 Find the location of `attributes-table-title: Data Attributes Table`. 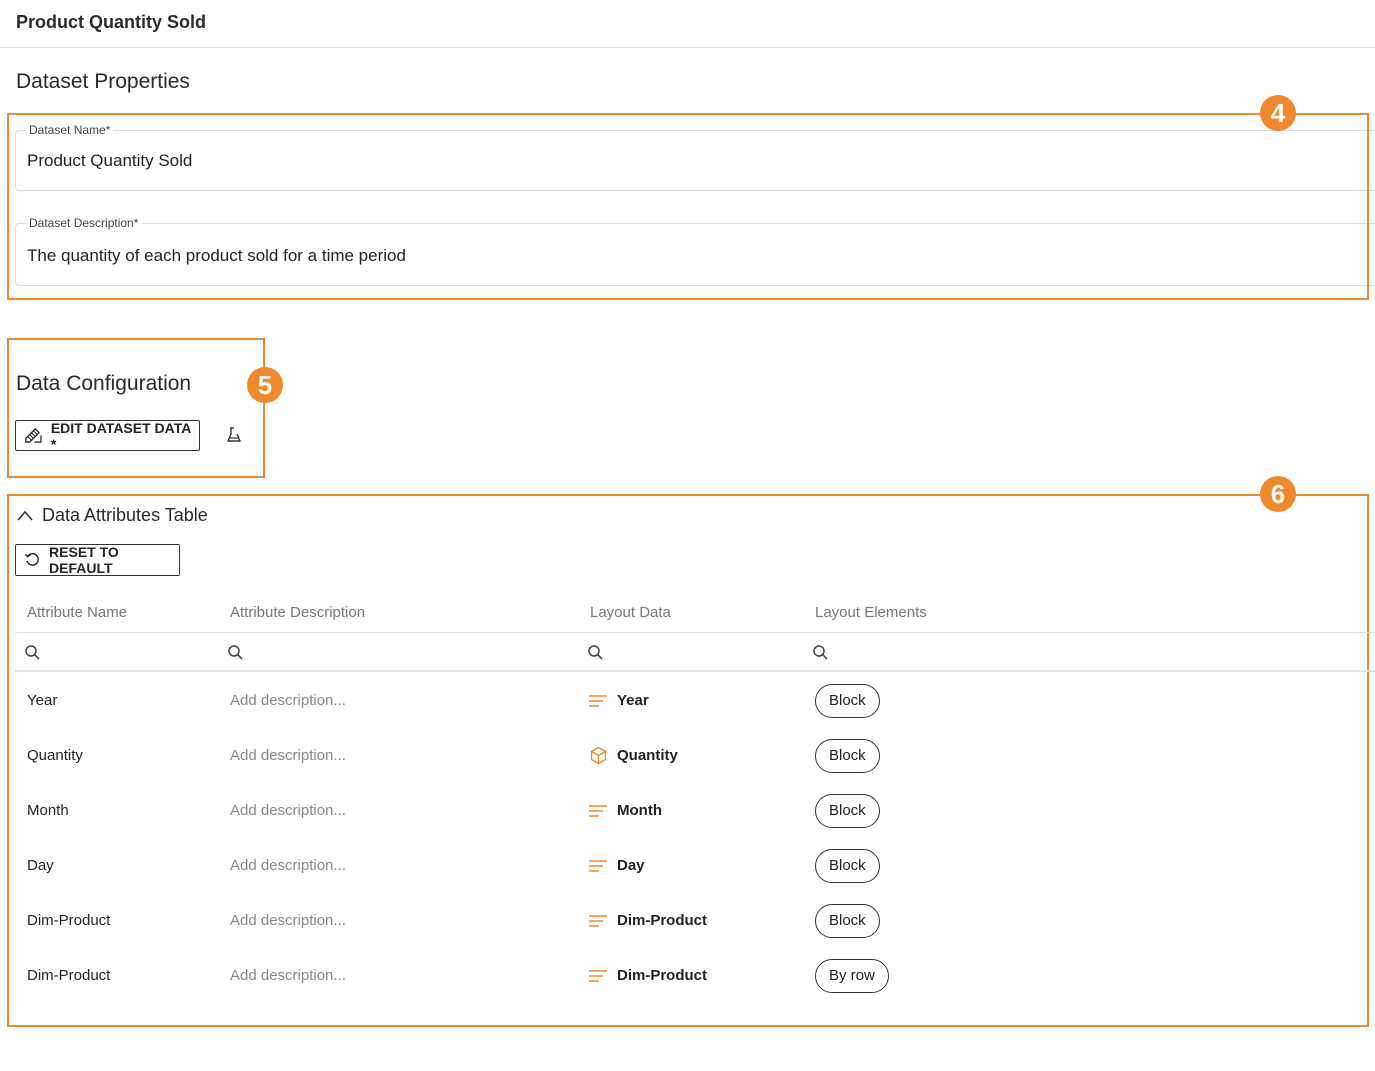

attributes-table-title: Data Attributes Table is located at coordinates (125, 515).